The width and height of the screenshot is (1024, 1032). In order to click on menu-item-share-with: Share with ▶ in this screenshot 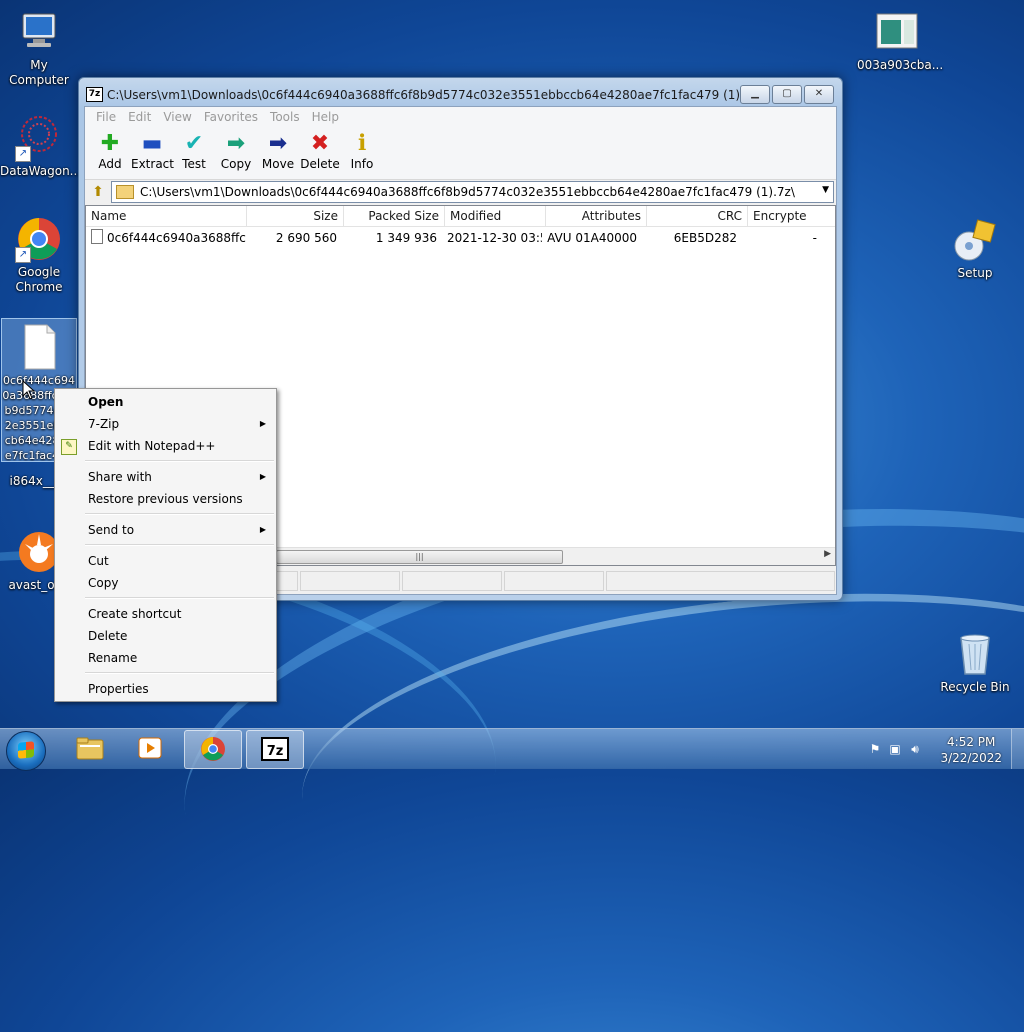, I will do `click(165, 477)`.